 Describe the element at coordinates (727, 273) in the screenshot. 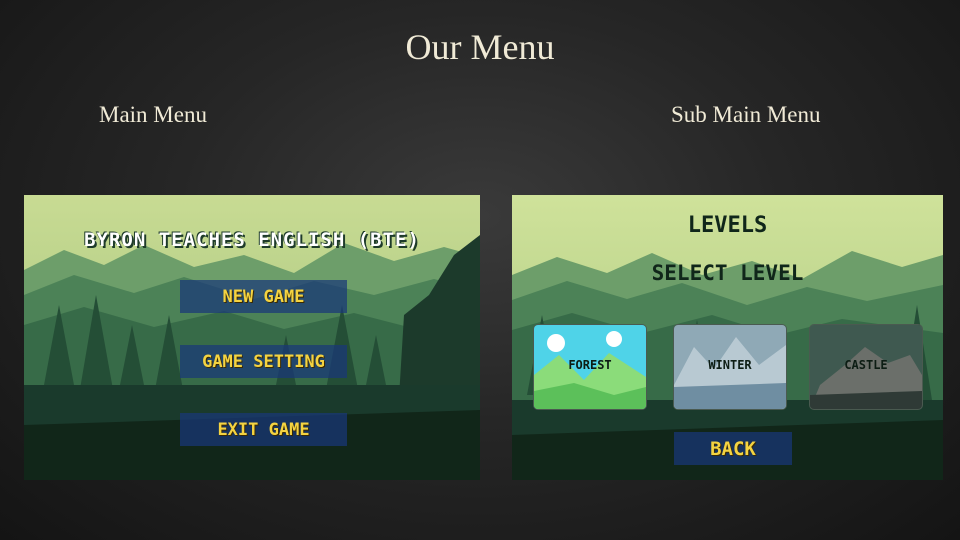

I see `select-level-heading: SELECT LEVEL` at that location.